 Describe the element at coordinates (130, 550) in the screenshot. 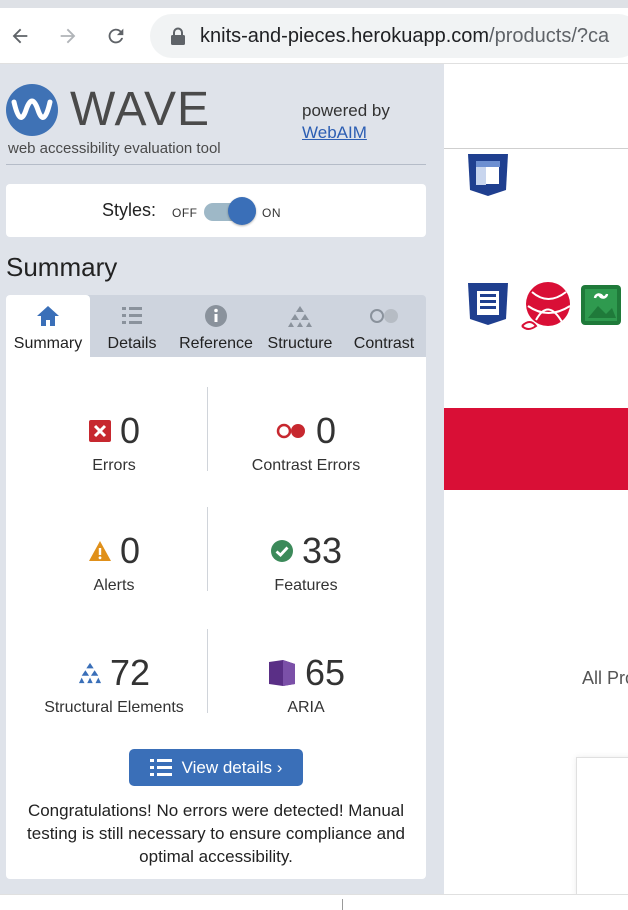

I see `alerts-count: 0` at that location.